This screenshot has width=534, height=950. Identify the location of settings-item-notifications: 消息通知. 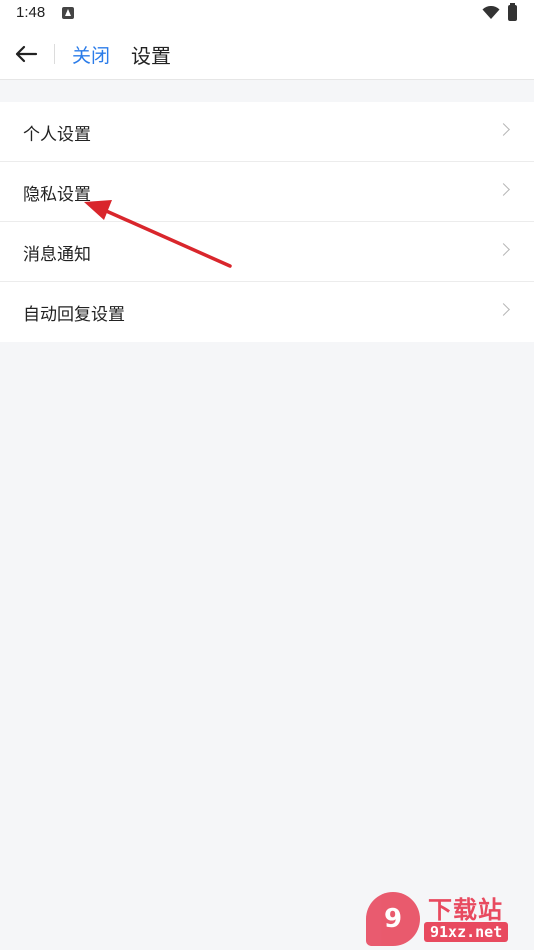
(267, 252).